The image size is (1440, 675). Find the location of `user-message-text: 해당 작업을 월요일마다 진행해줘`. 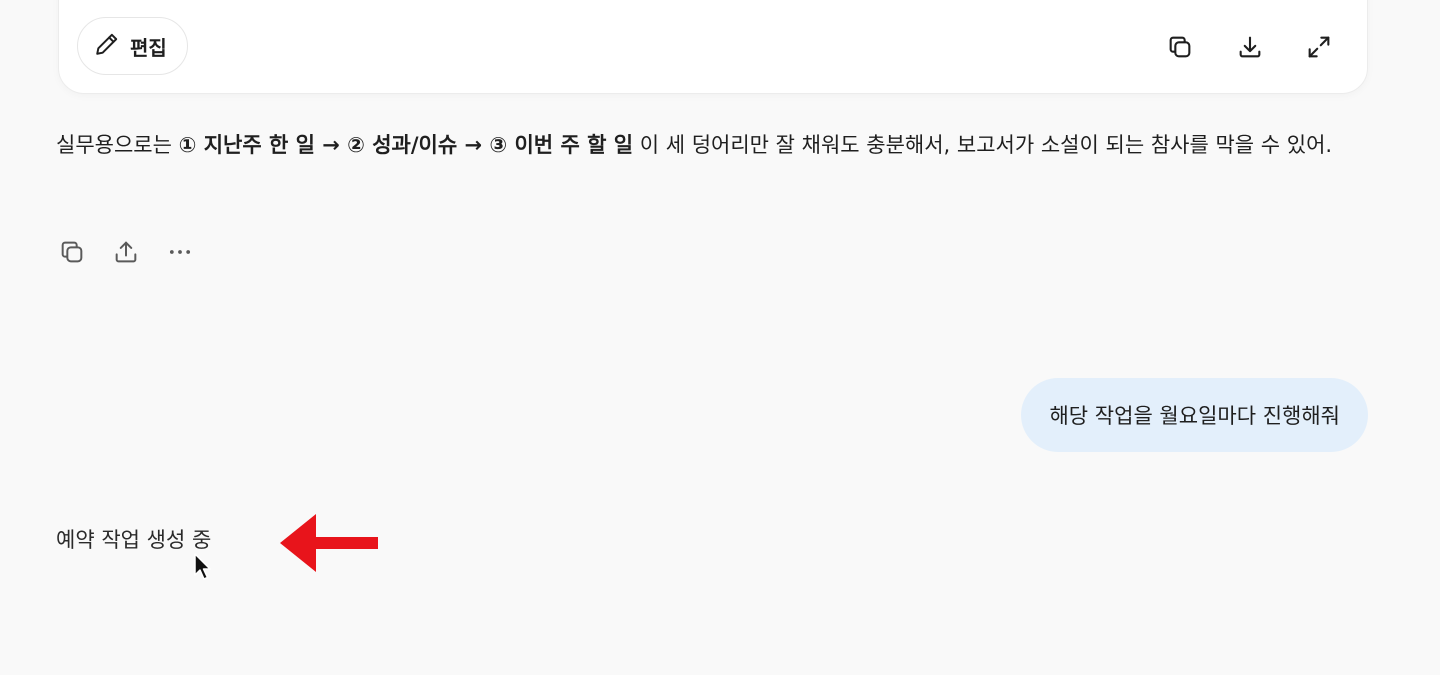

user-message-text: 해당 작업을 월요일마다 진행해줘 is located at coordinates (1194, 416).